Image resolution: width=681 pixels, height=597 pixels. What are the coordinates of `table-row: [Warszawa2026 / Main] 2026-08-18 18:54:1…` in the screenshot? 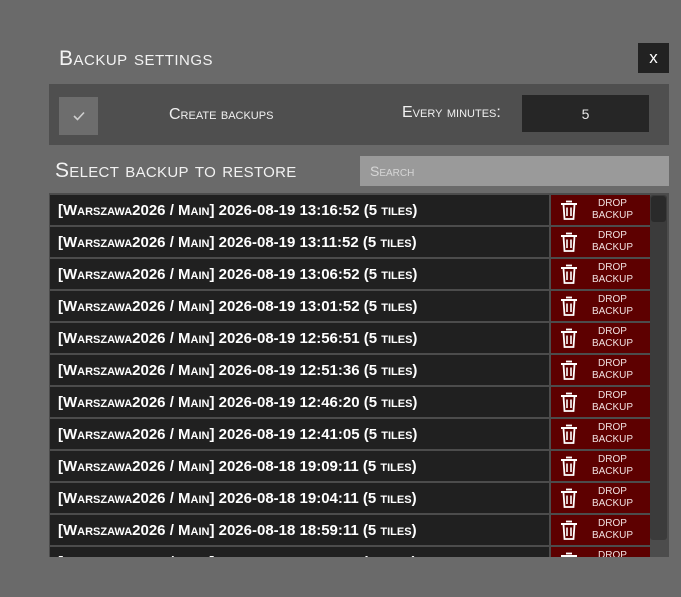 It's located at (350, 552).